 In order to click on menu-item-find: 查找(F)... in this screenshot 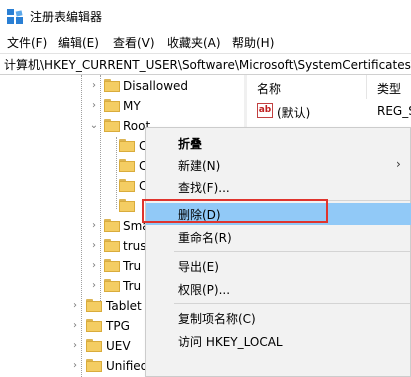, I will do `click(278, 187)`.